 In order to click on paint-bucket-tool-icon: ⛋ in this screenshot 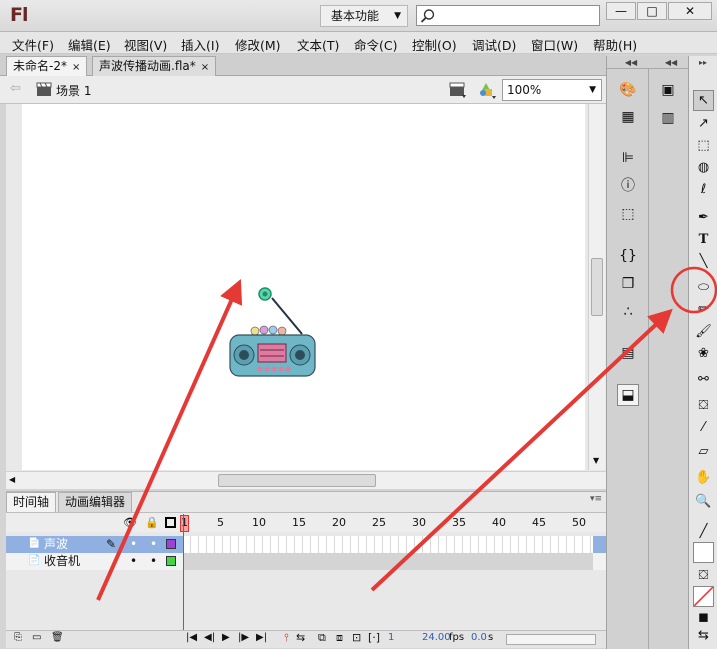, I will do `click(703, 406)`.